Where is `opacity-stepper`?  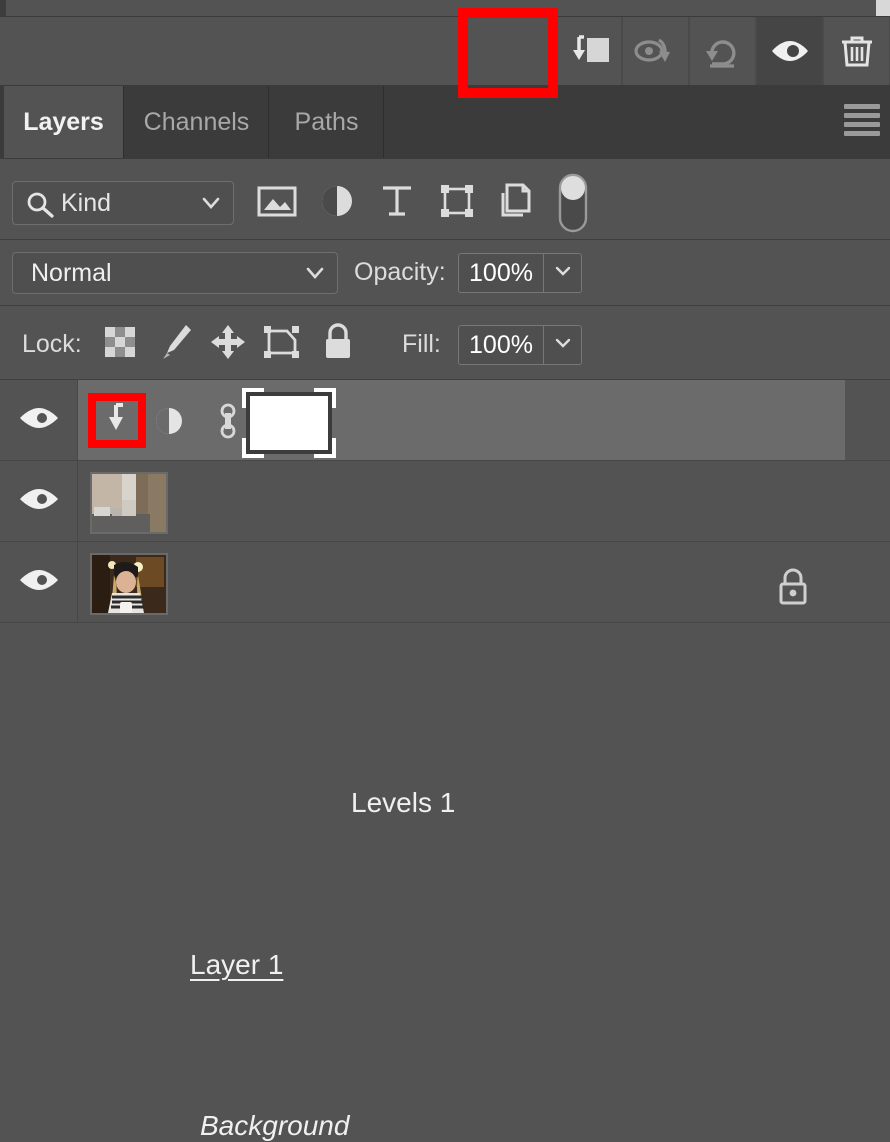 opacity-stepper is located at coordinates (563, 273).